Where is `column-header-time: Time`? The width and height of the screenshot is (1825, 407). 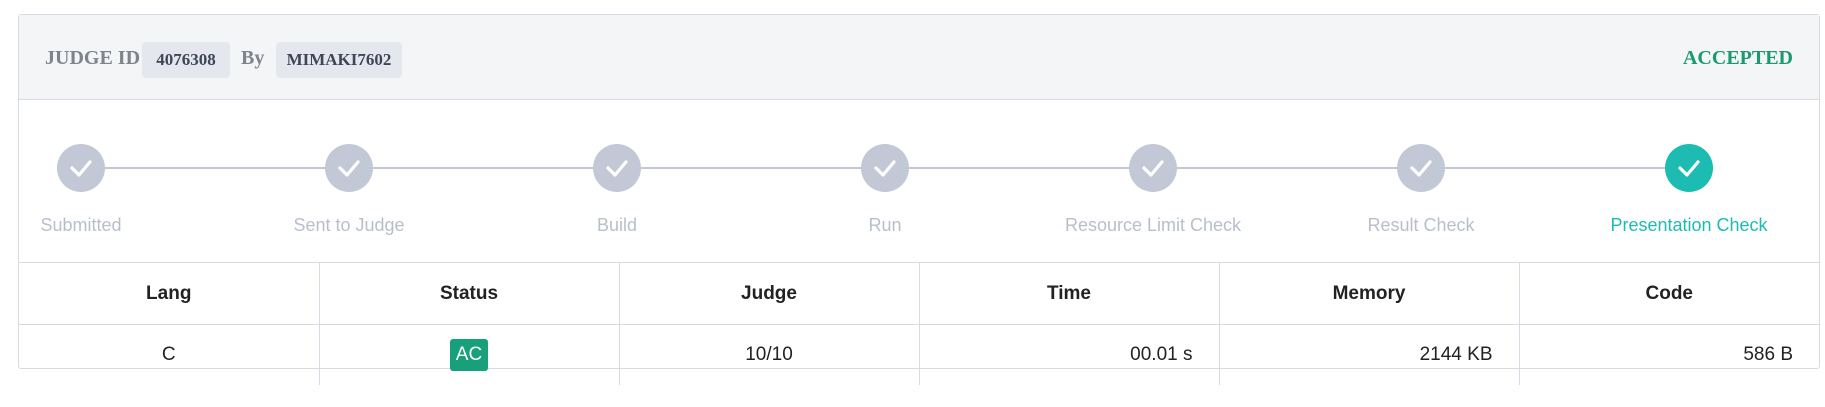 column-header-time: Time is located at coordinates (1069, 294).